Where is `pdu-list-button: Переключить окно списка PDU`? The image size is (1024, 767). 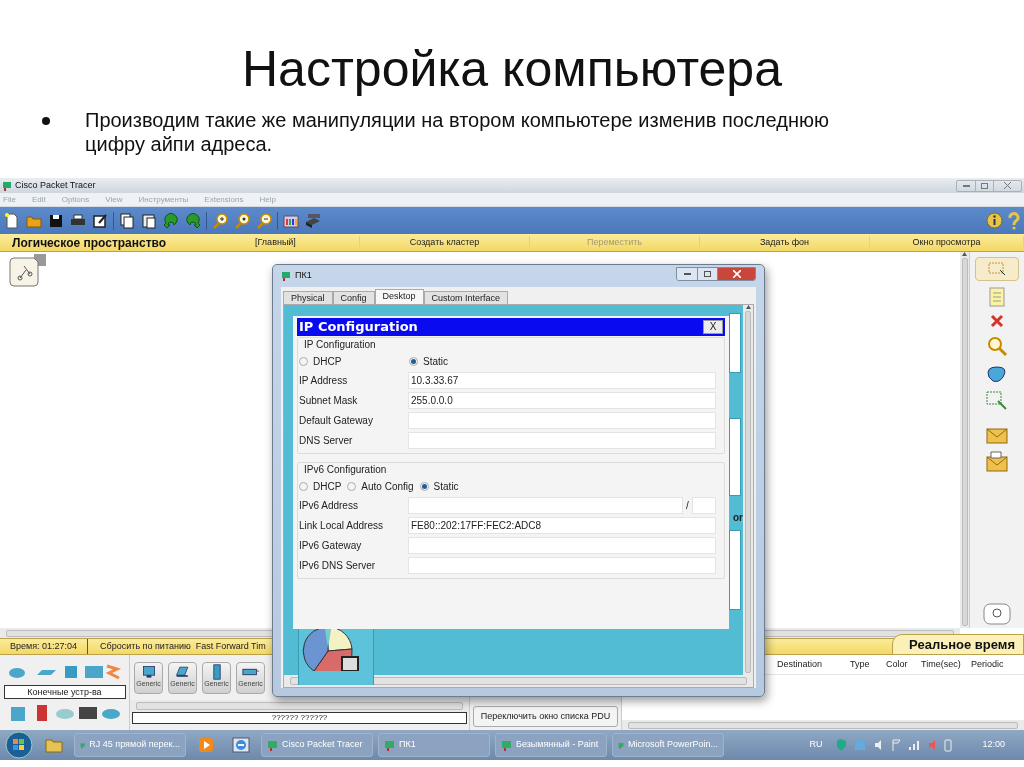 pdu-list-button: Переключить окно списка PDU is located at coordinates (545, 716).